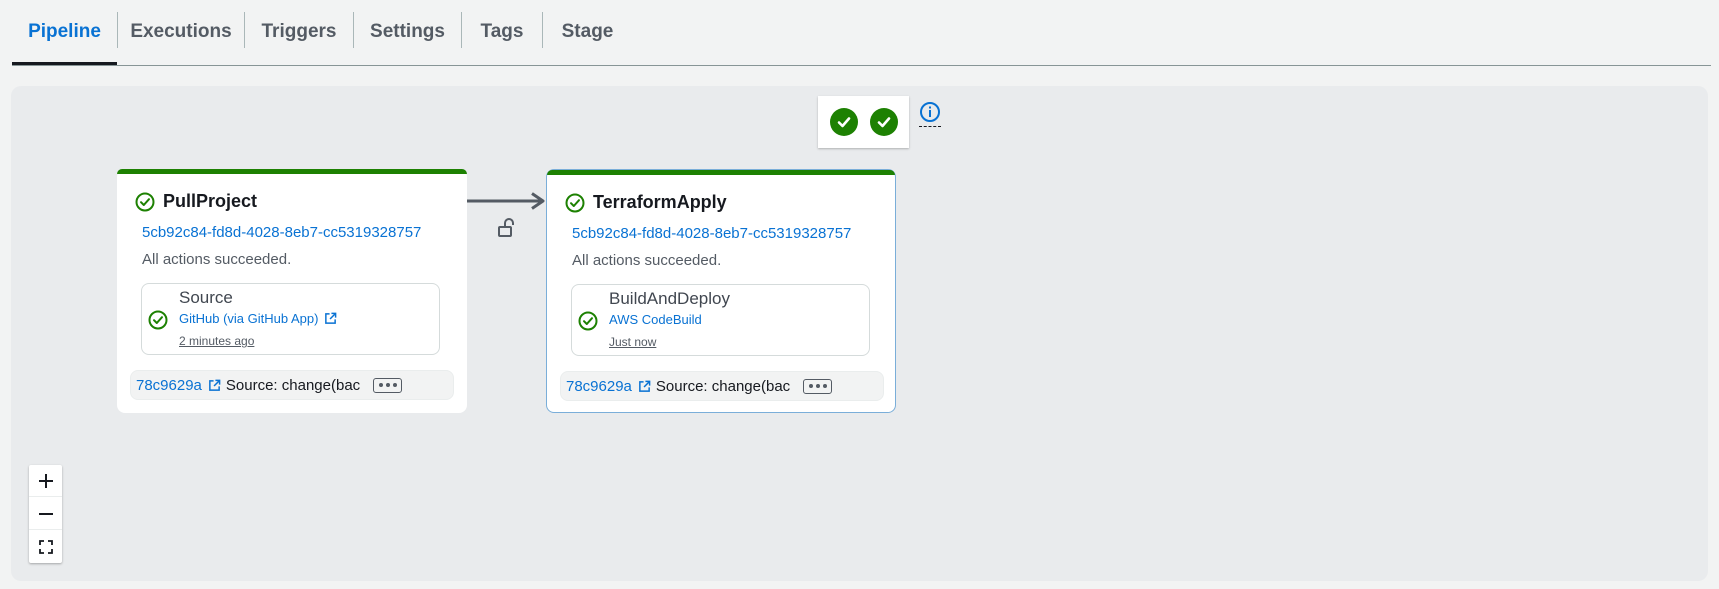  Describe the element at coordinates (506, 201) in the screenshot. I see `transition-arrow-icon` at that location.